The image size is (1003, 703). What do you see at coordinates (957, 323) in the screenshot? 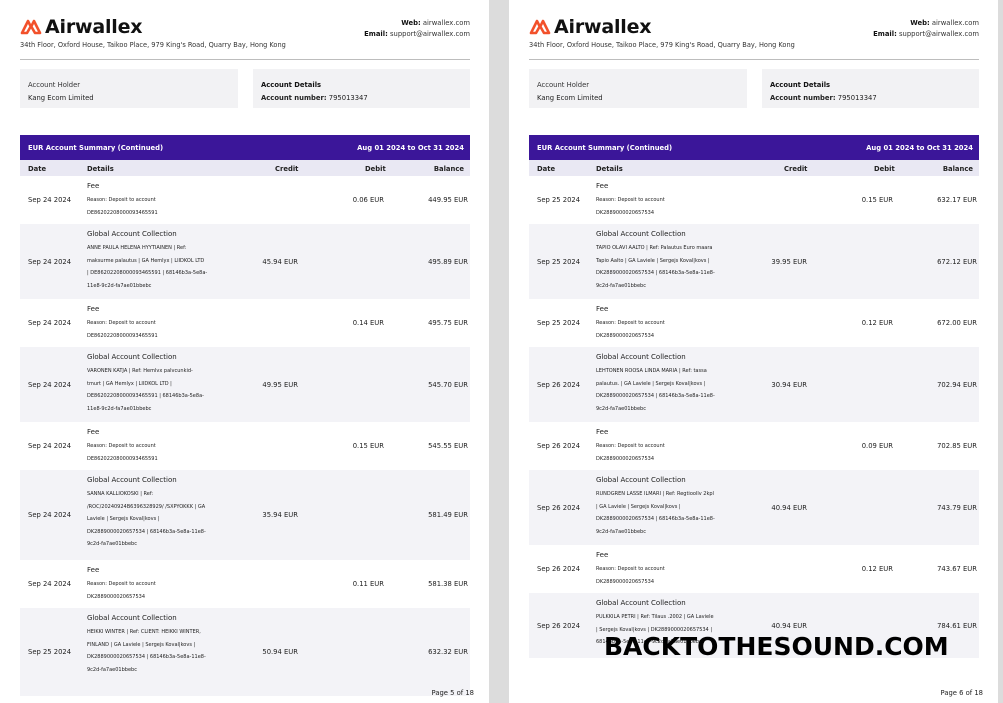
I see `row-balance: 672.00 EUR` at bounding box center [957, 323].